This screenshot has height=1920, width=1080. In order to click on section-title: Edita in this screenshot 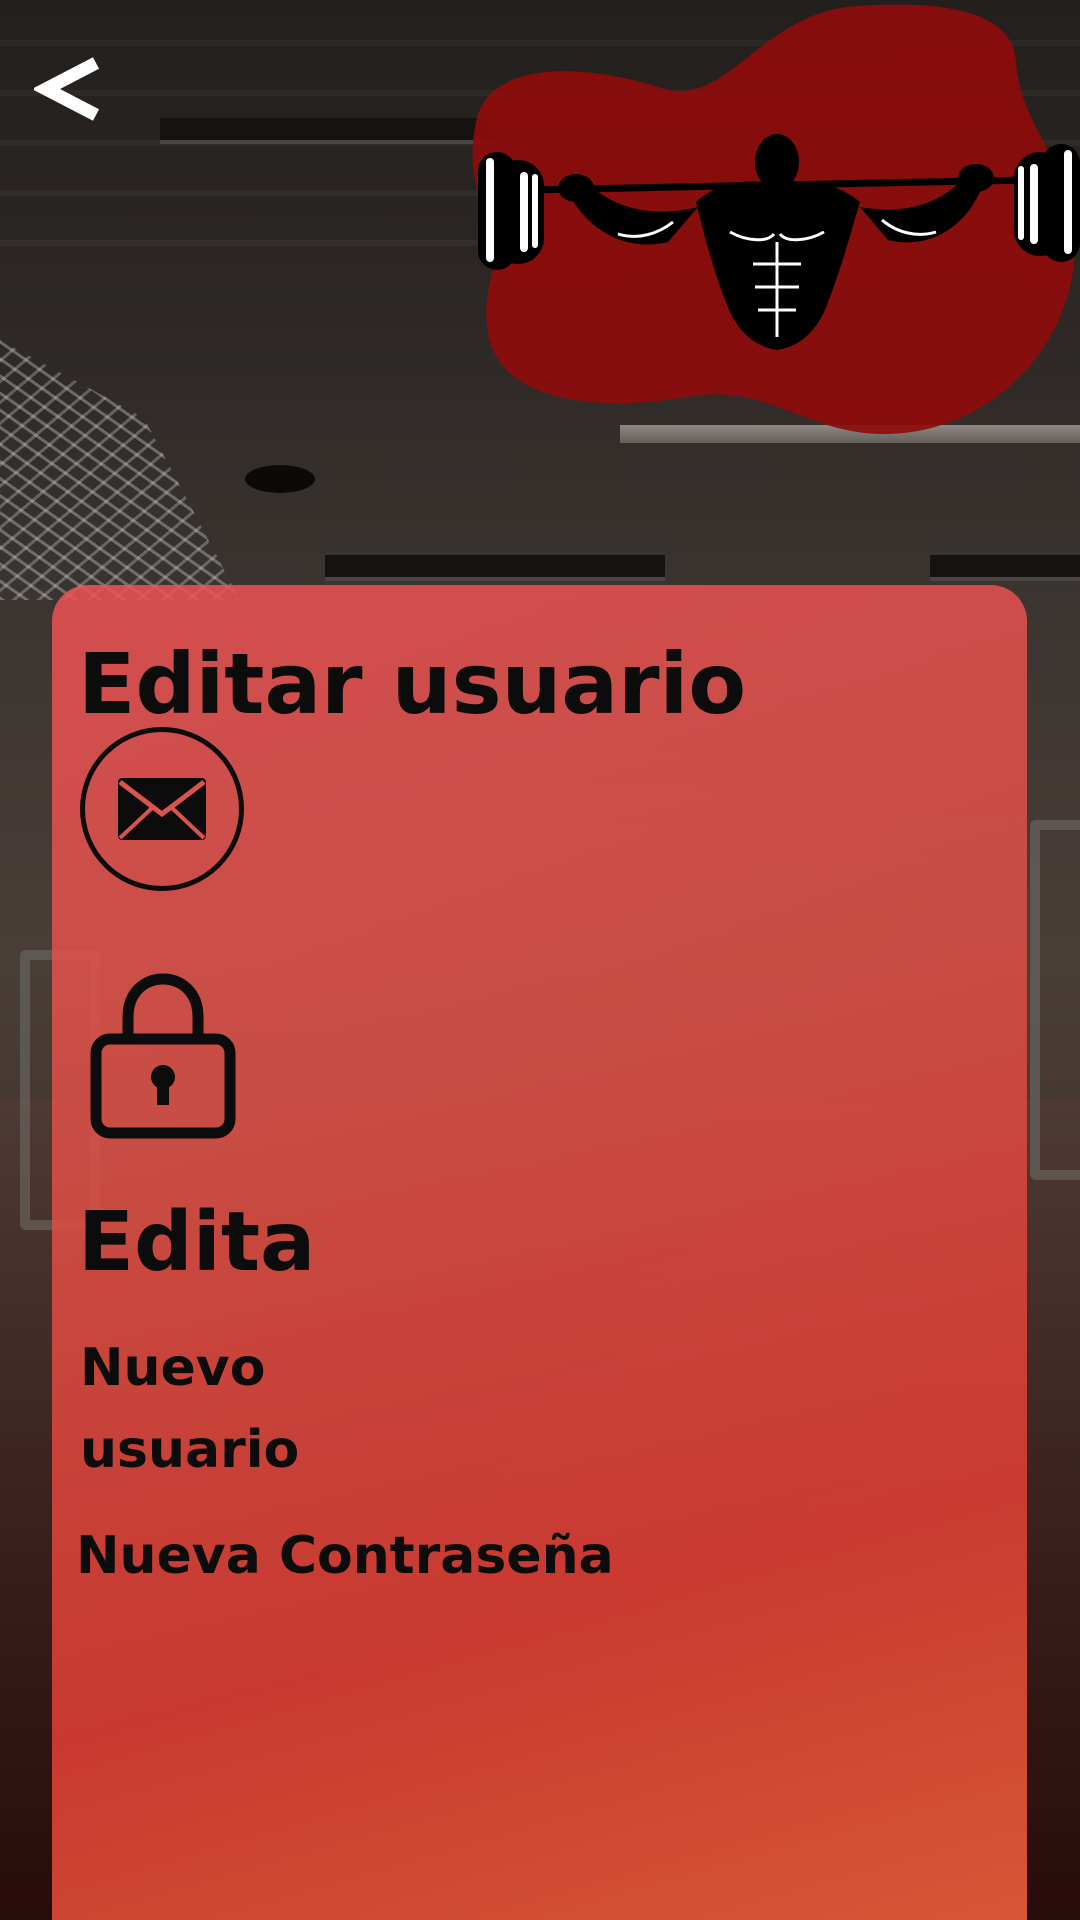, I will do `click(197, 1242)`.